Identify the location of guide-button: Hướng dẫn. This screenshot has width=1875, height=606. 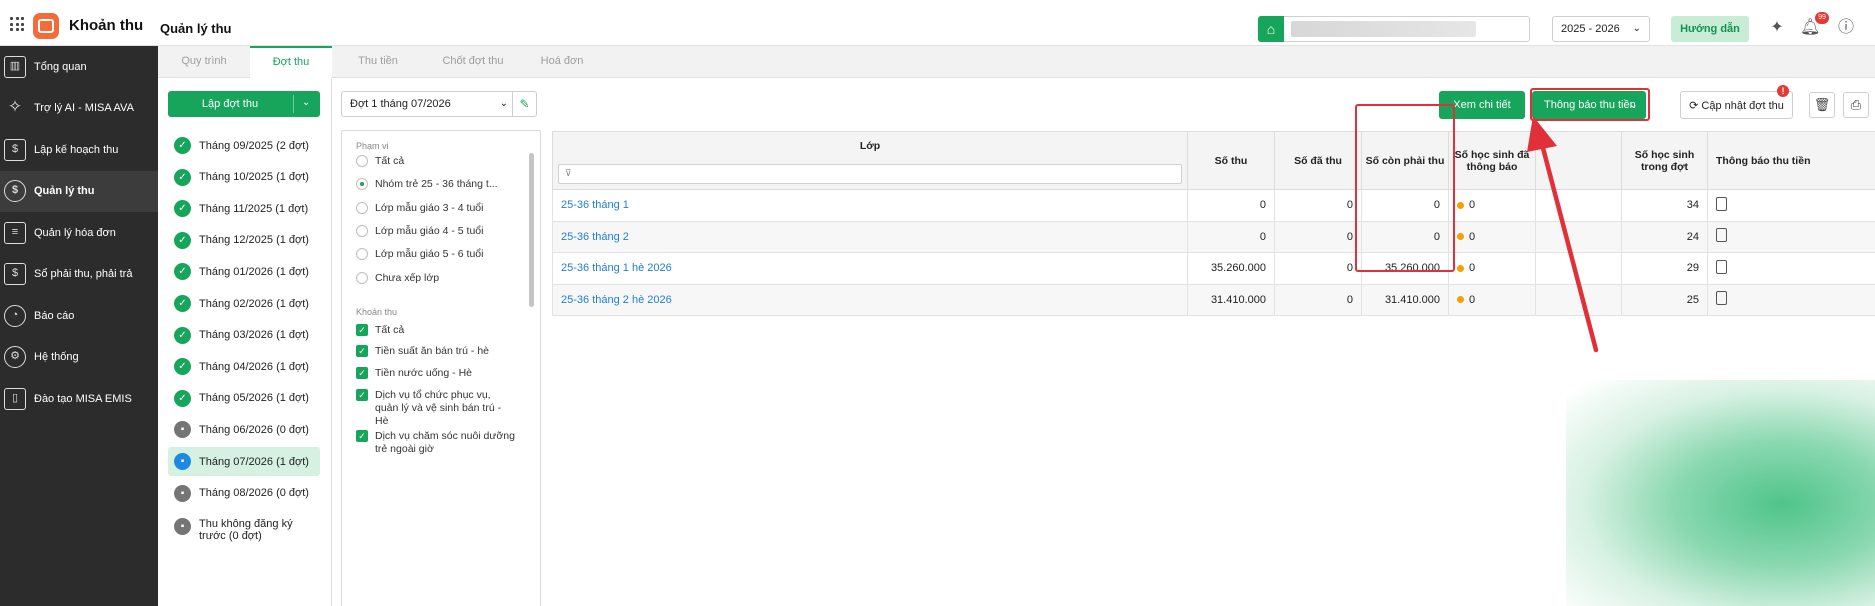
(1710, 29).